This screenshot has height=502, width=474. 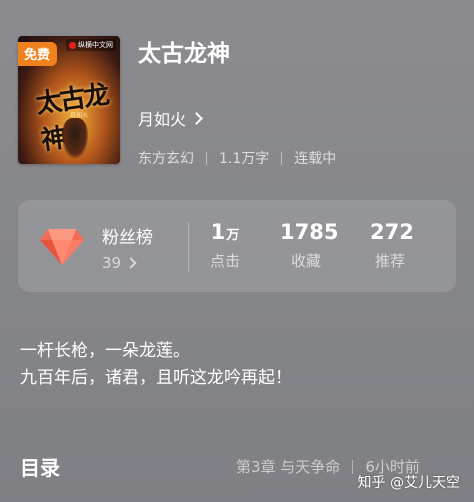 I want to click on fans-rank-link: 39, so click(x=119, y=263).